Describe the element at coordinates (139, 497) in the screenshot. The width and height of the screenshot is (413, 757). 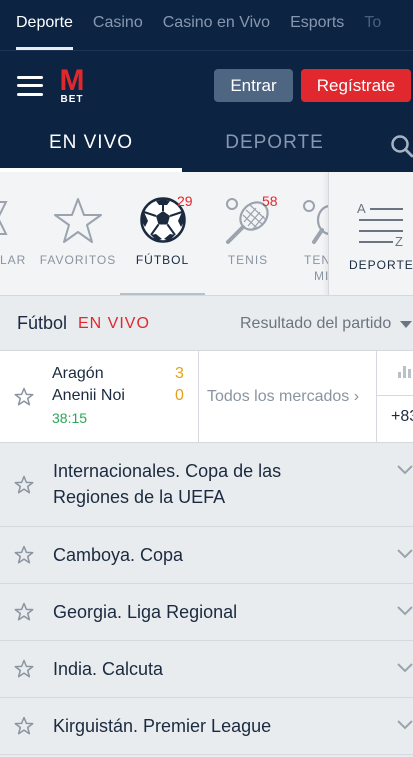
I see `league-name-line2: Regiones de la UEFA` at that location.